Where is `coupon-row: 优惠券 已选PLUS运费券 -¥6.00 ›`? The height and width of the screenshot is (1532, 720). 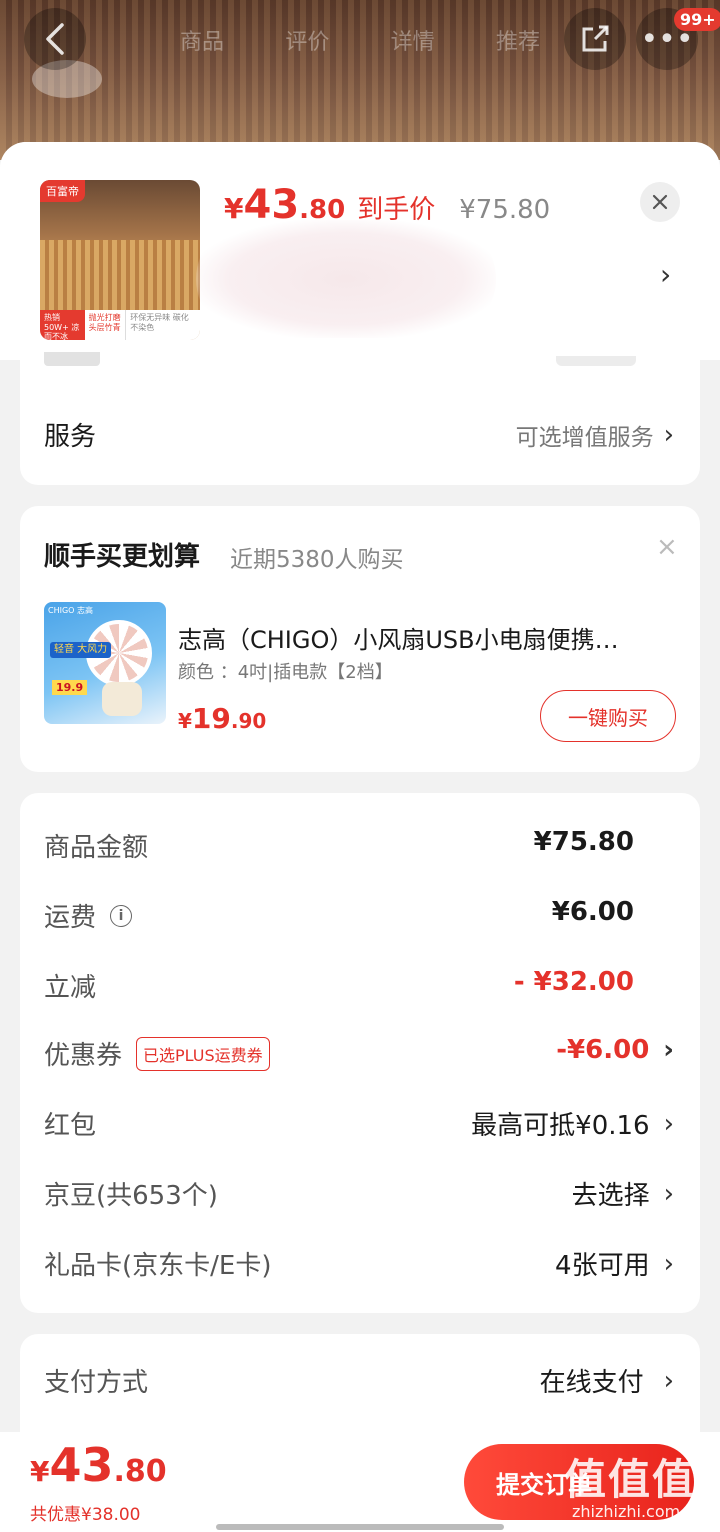
coupon-row: 优惠券 已选PLUS运费券 -¥6.00 › is located at coordinates (360, 1055).